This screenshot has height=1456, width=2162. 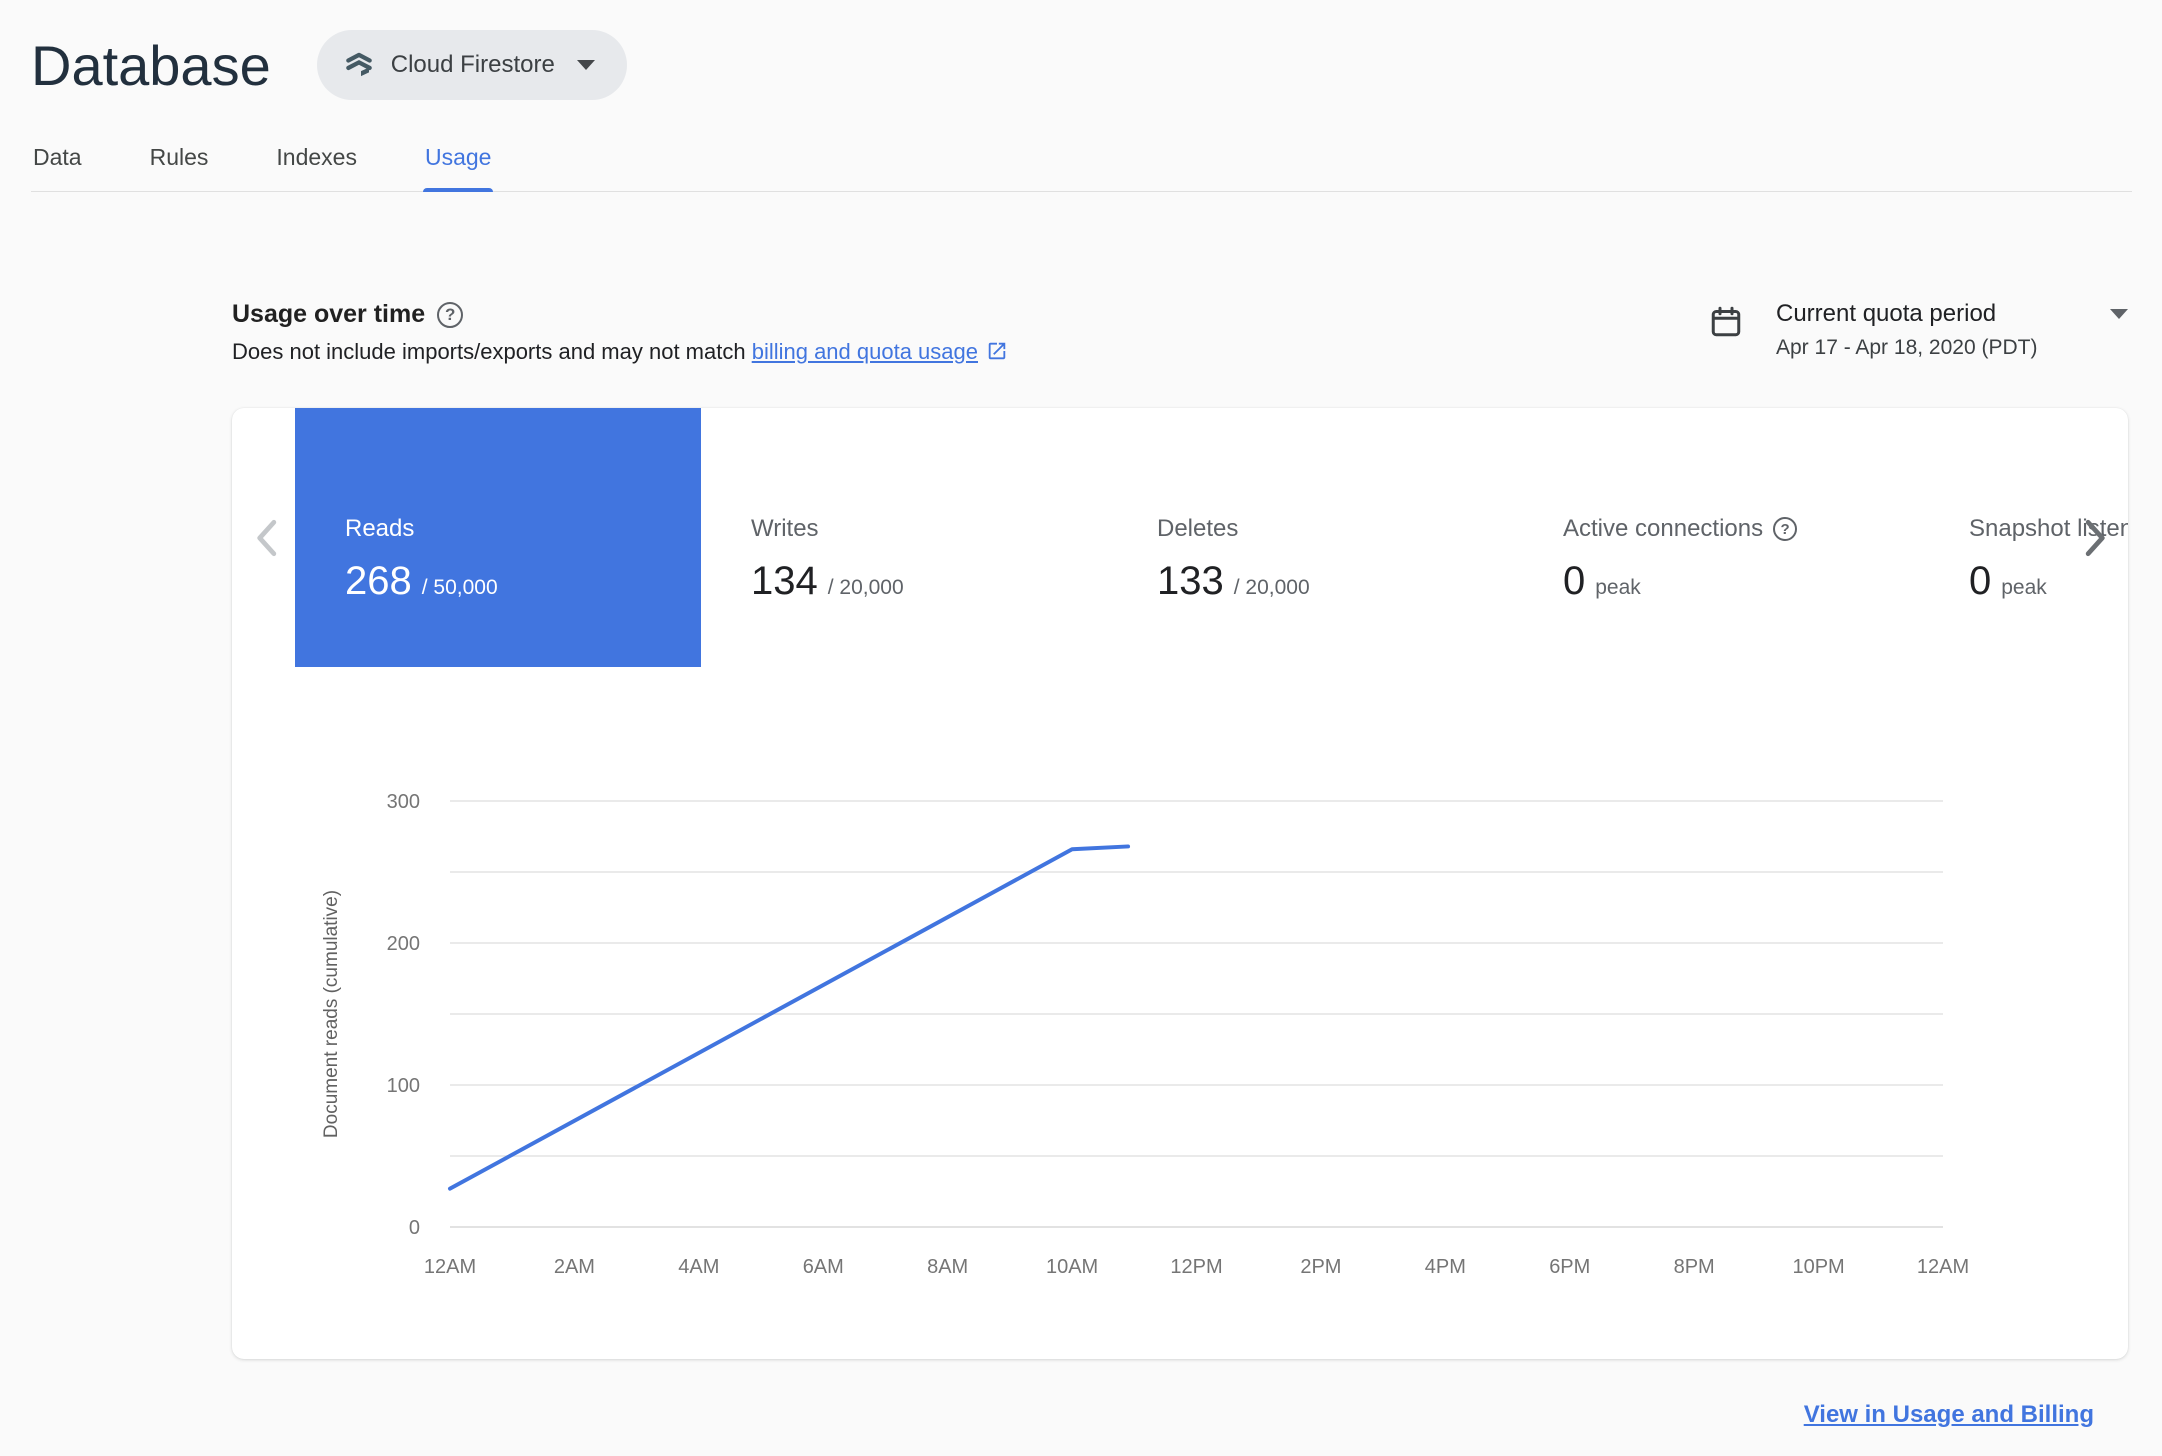 What do you see at coordinates (1320, 1267) in the screenshot?
I see `svg-text: 2PM` at bounding box center [1320, 1267].